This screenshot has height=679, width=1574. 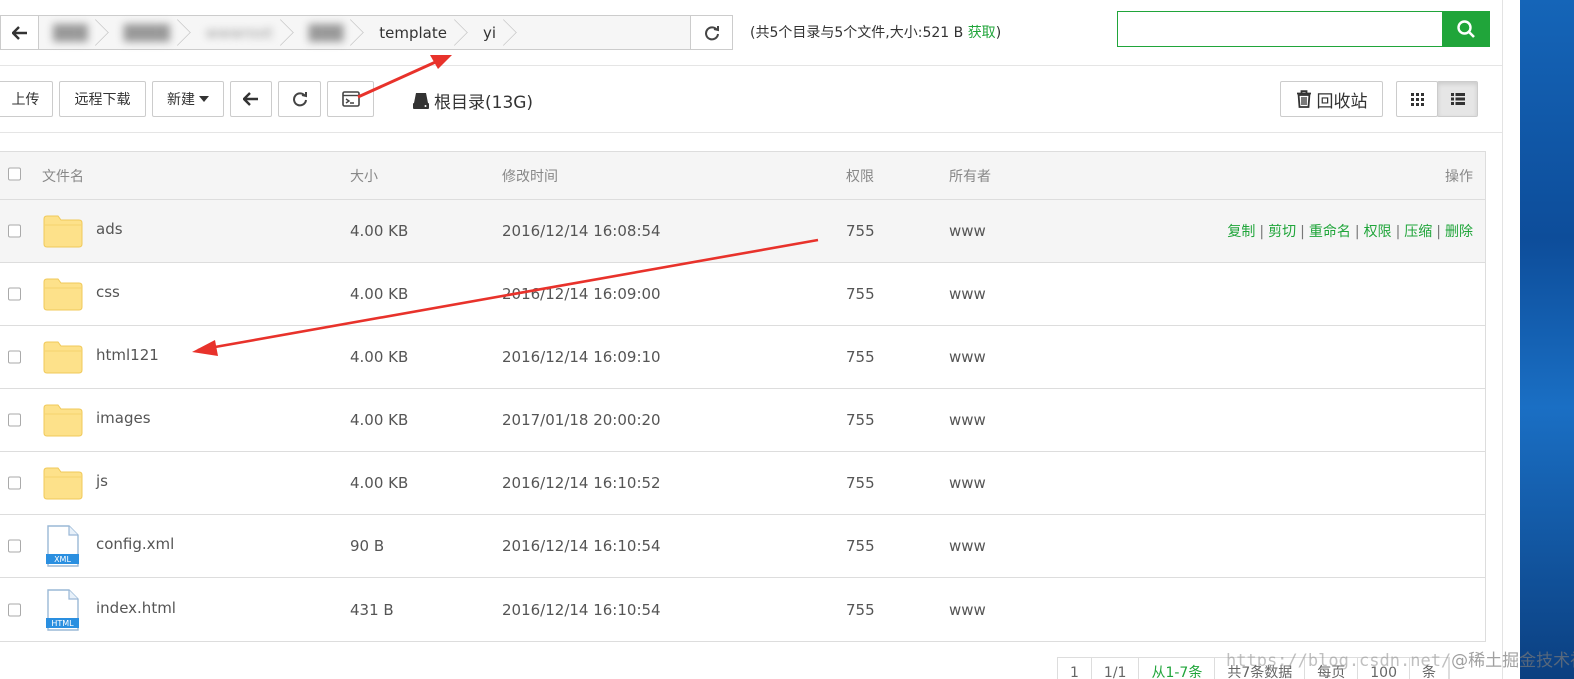 I want to click on file-name: images, so click(x=123, y=418).